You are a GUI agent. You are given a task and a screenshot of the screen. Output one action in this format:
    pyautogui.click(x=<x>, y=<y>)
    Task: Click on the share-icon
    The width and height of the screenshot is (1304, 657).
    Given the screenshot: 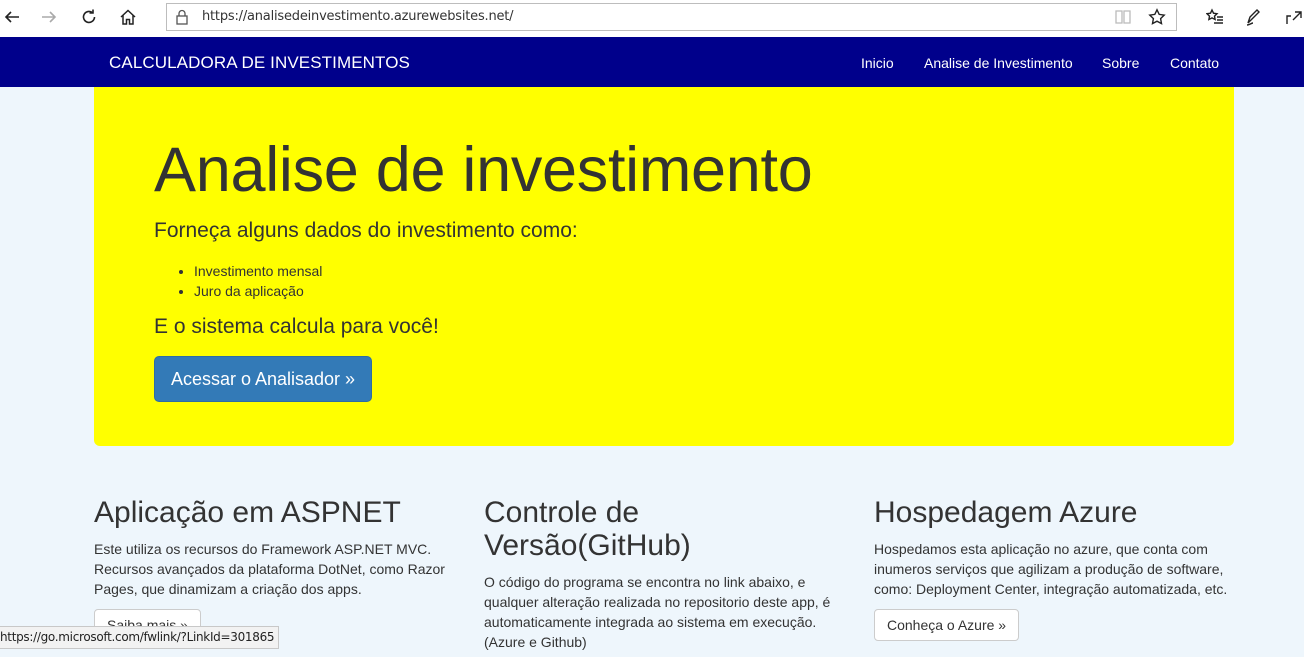 What is the action you would take?
    pyautogui.click(x=1293, y=17)
    